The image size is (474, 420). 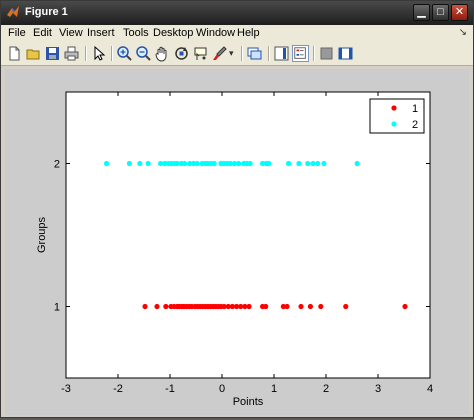 I want to click on menu-file: File, so click(x=17, y=33).